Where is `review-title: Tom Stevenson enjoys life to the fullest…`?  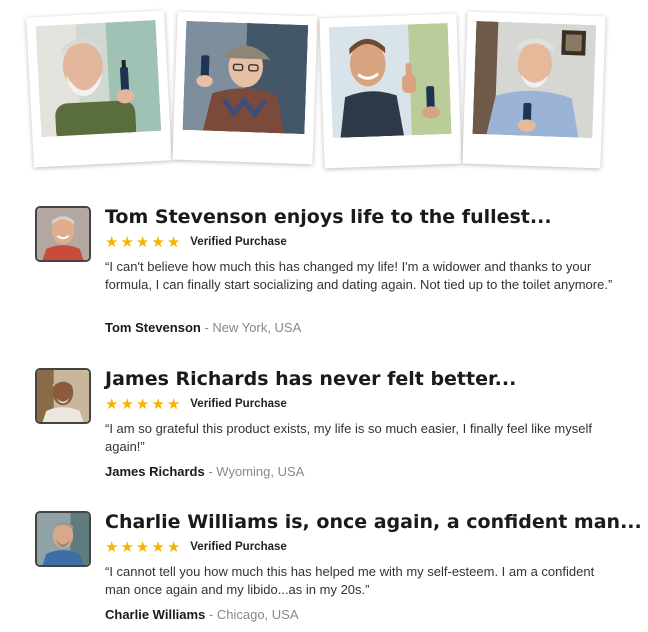
review-title: Tom Stevenson enjoys life to the fullest… is located at coordinates (328, 217).